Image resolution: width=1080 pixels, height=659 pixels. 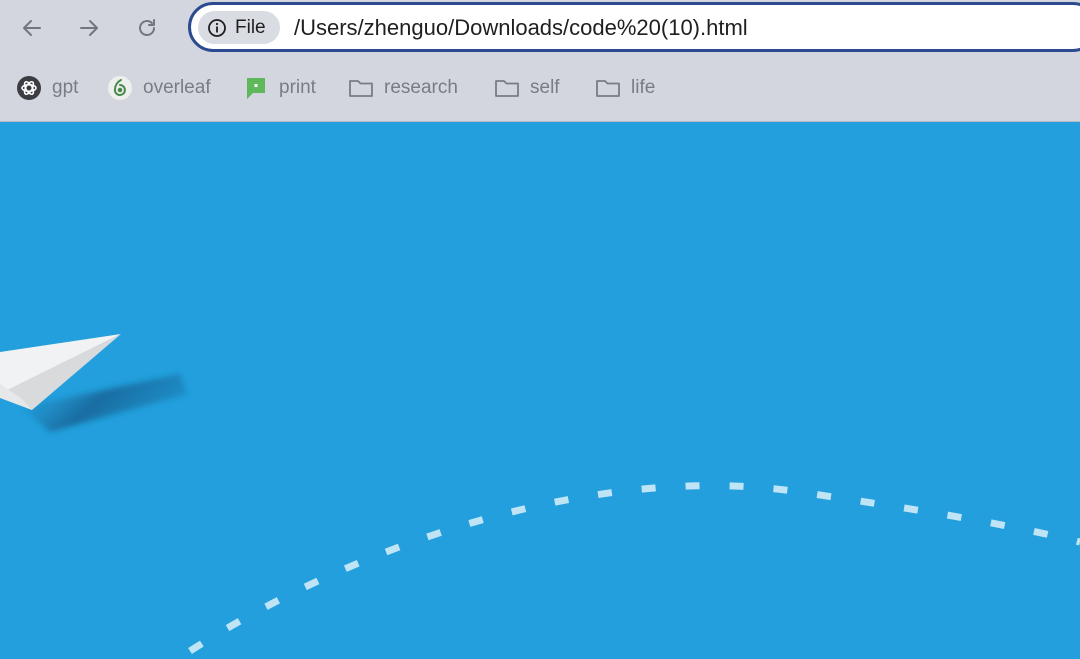 I want to click on bookmark-print: print, so click(x=279, y=88).